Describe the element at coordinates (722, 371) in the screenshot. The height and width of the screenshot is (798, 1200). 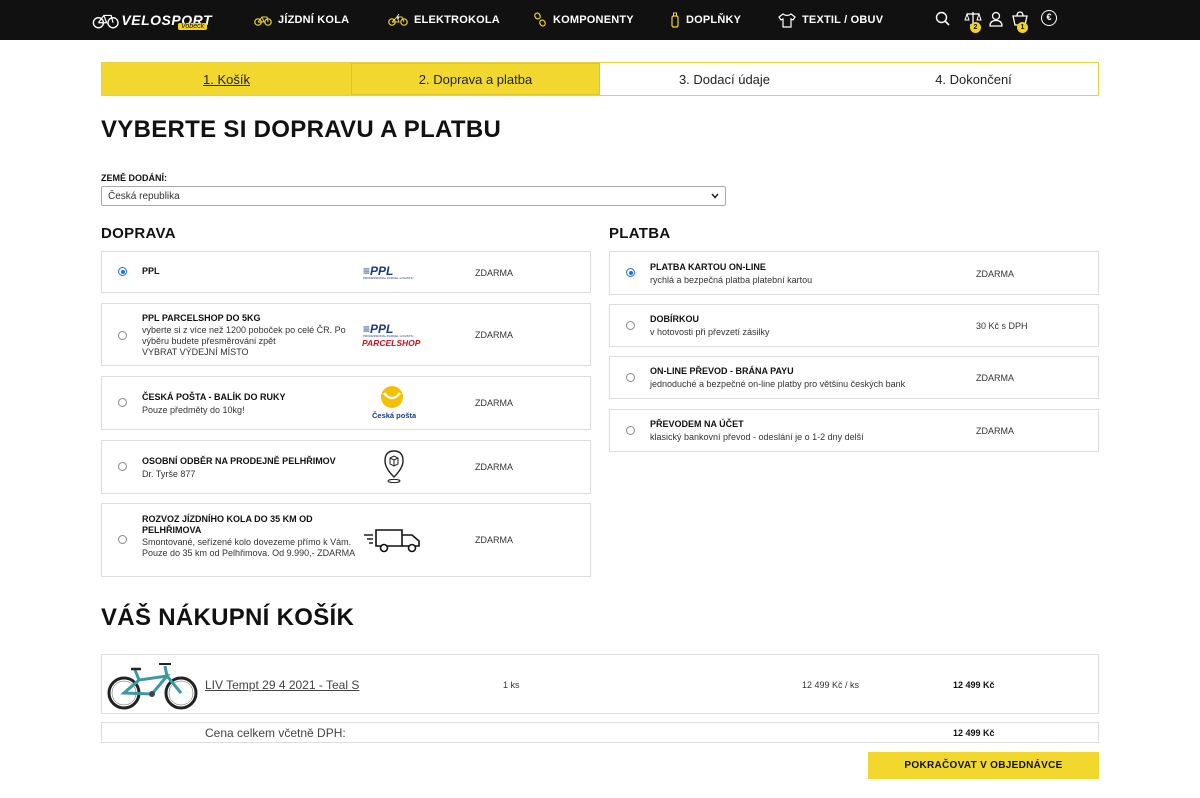
I see `option-name: ON-LINE PŘEVOD - BRÁNA PAYU` at that location.